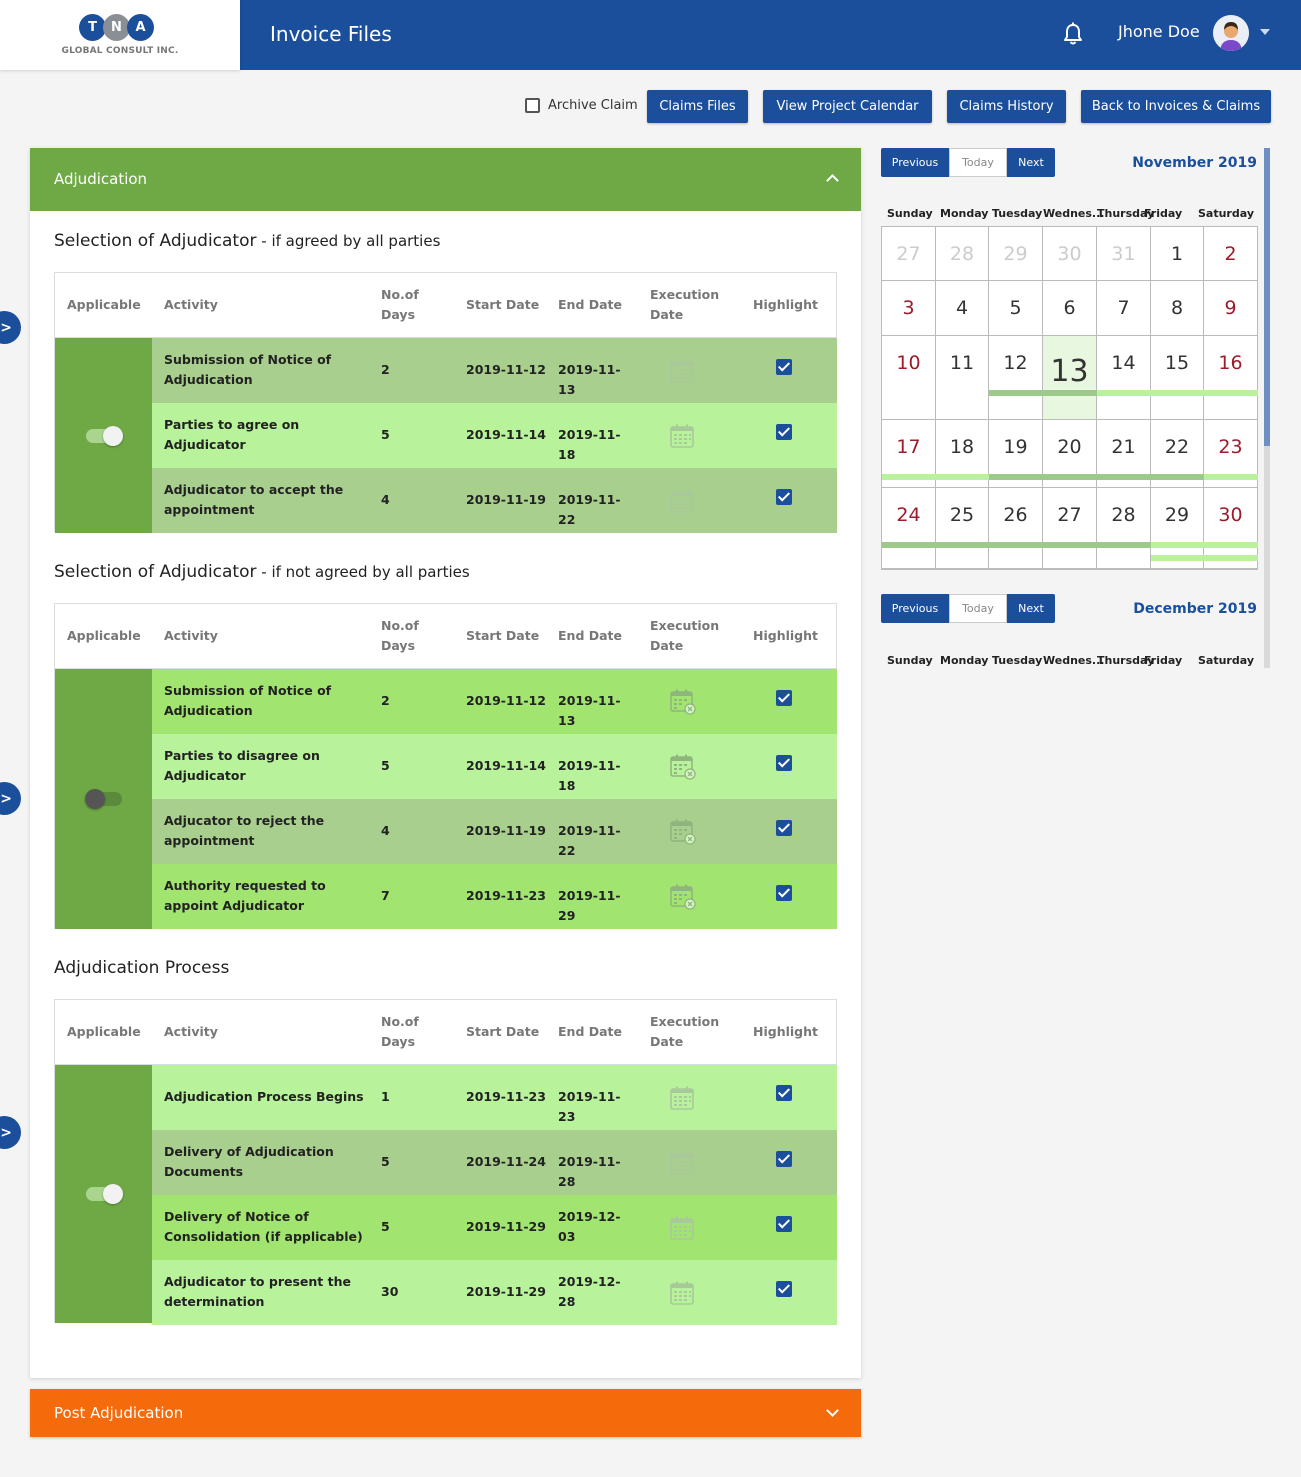 Image resolution: width=1301 pixels, height=1477 pixels. What do you see at coordinates (832, 180) in the screenshot?
I see `chevron-up-icon` at bounding box center [832, 180].